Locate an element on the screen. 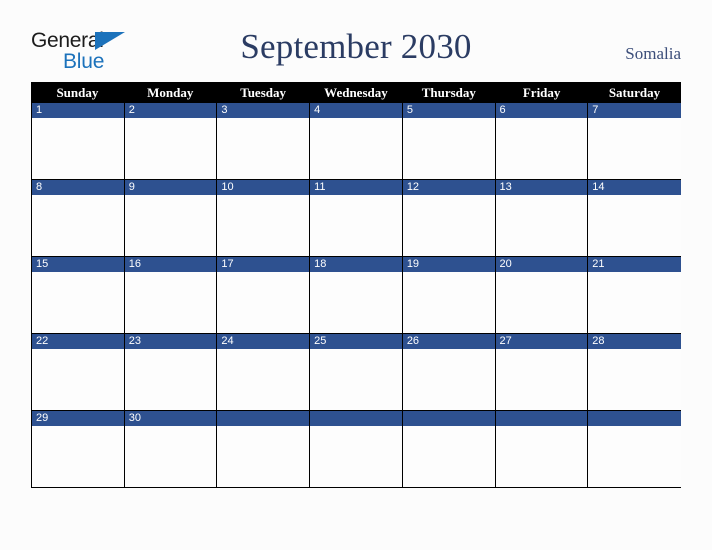  day-cell: 19 is located at coordinates (449, 295).